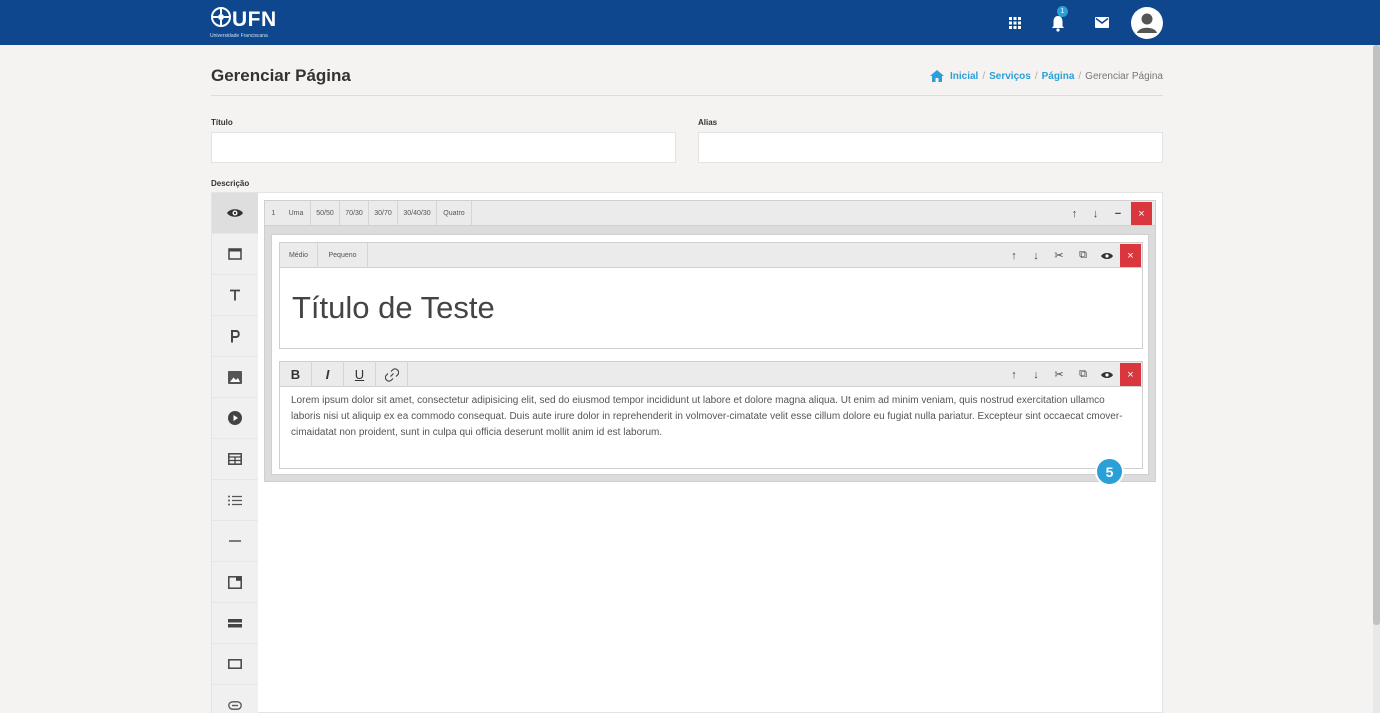  What do you see at coordinates (235, 705) in the screenshot?
I see `link-icon` at bounding box center [235, 705].